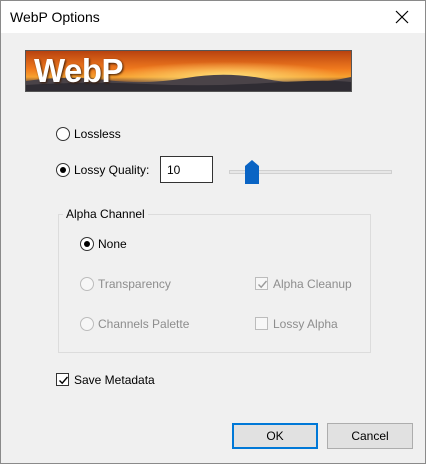  Describe the element at coordinates (55, 17) in the screenshot. I see `dialog-title: WebP Options` at that location.